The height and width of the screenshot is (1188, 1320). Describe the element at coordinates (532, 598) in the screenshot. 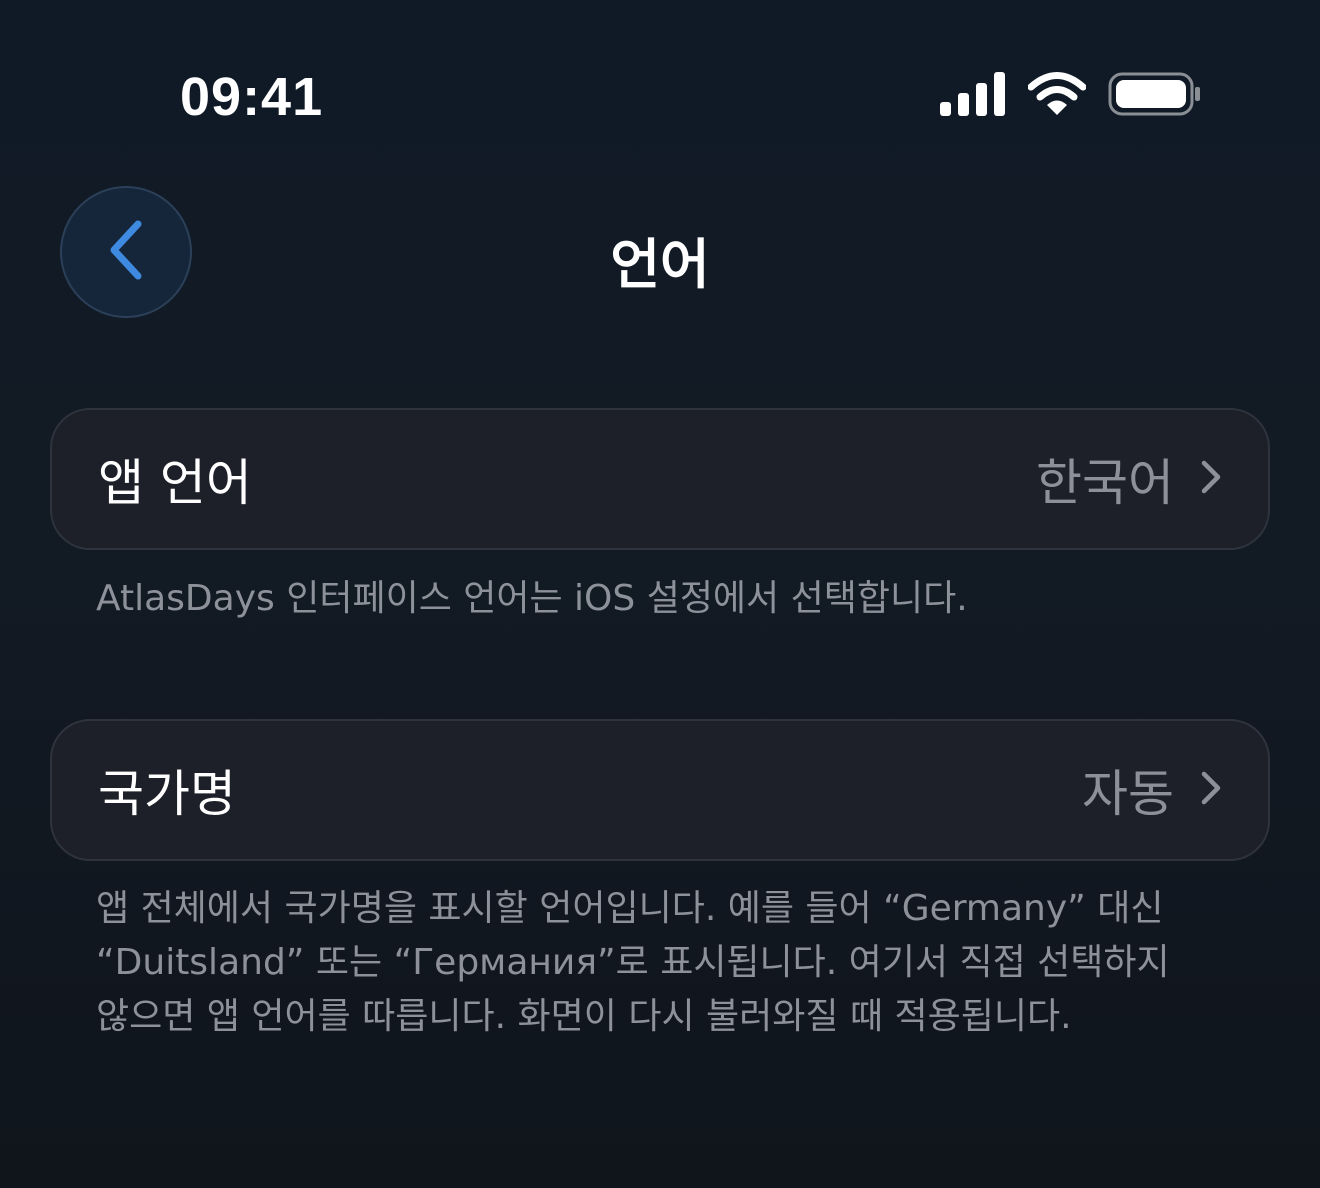

I see `app-language-footnote: AtlasDays 인터페이스 언어는 iOS 설정에서 선택합니다.` at that location.